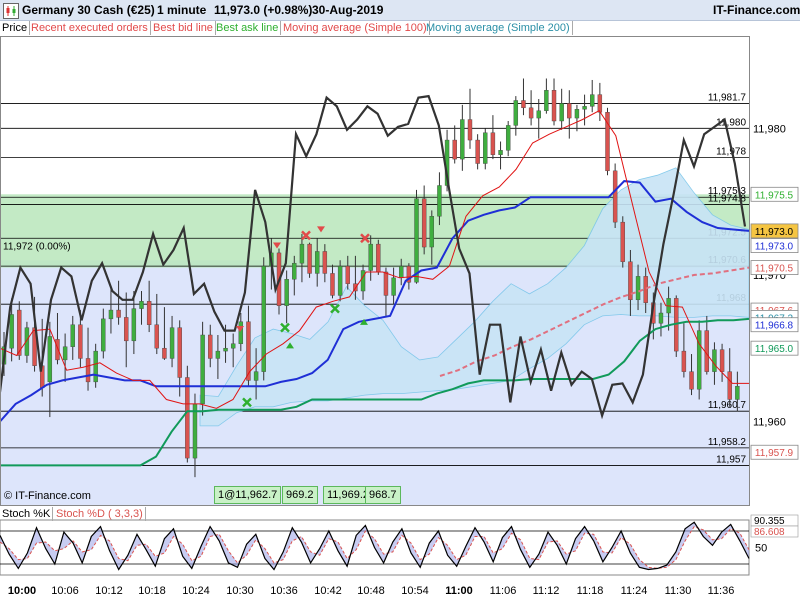  Describe the element at coordinates (183, 28) in the screenshot. I see `legend-best-bid: Best bid line` at that location.